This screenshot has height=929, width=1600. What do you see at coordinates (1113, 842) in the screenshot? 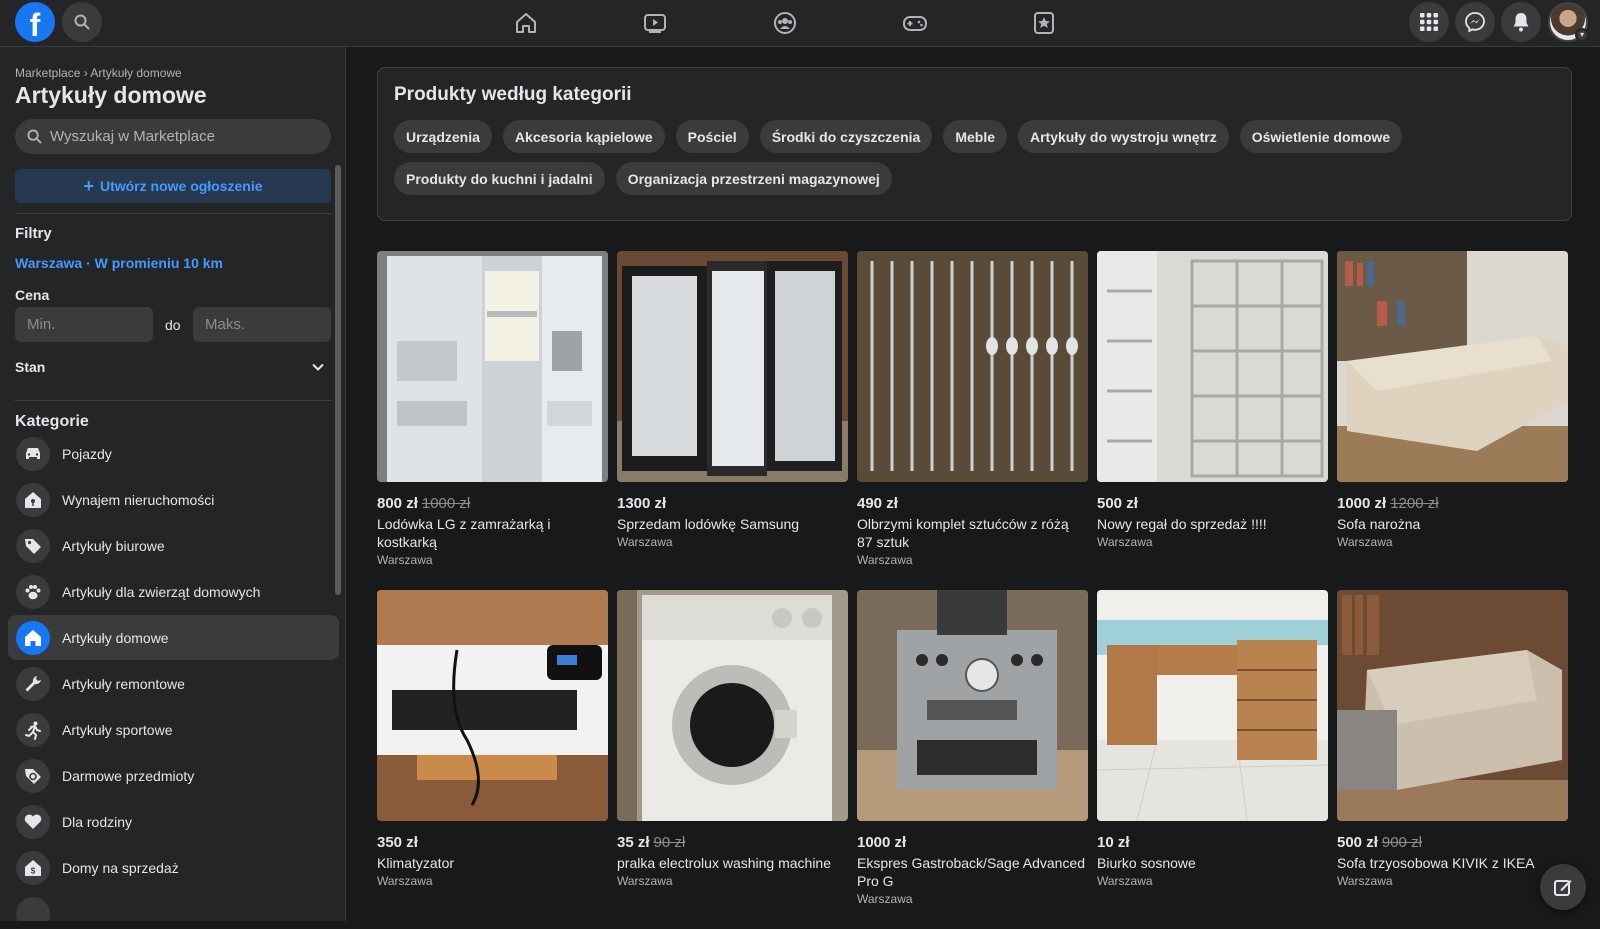
I see `listing-price: 10 zł` at bounding box center [1113, 842].